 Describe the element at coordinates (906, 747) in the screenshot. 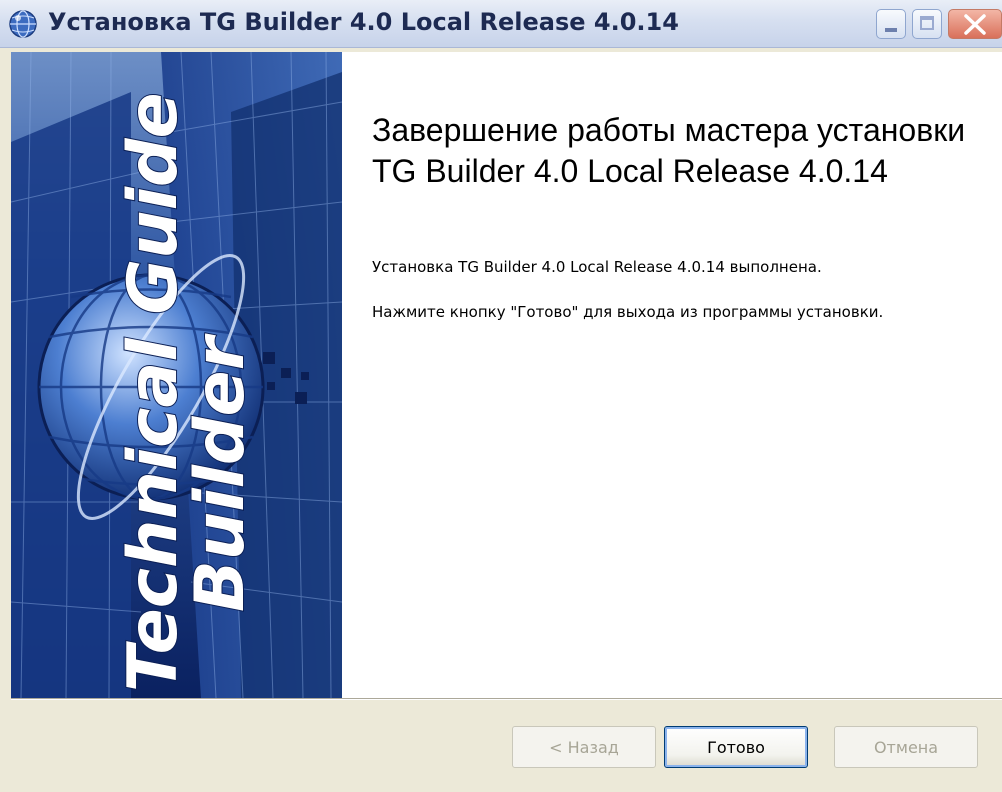

I see `cancel-button: Отмена` at that location.